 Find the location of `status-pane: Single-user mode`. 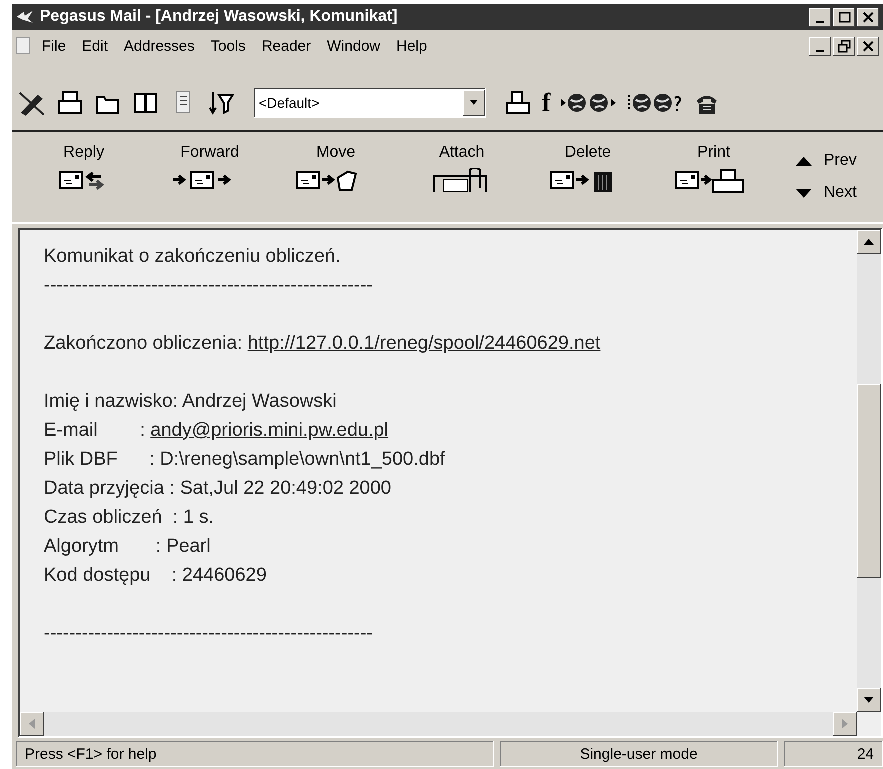

status-pane: Single-user mode is located at coordinates (639, 754).